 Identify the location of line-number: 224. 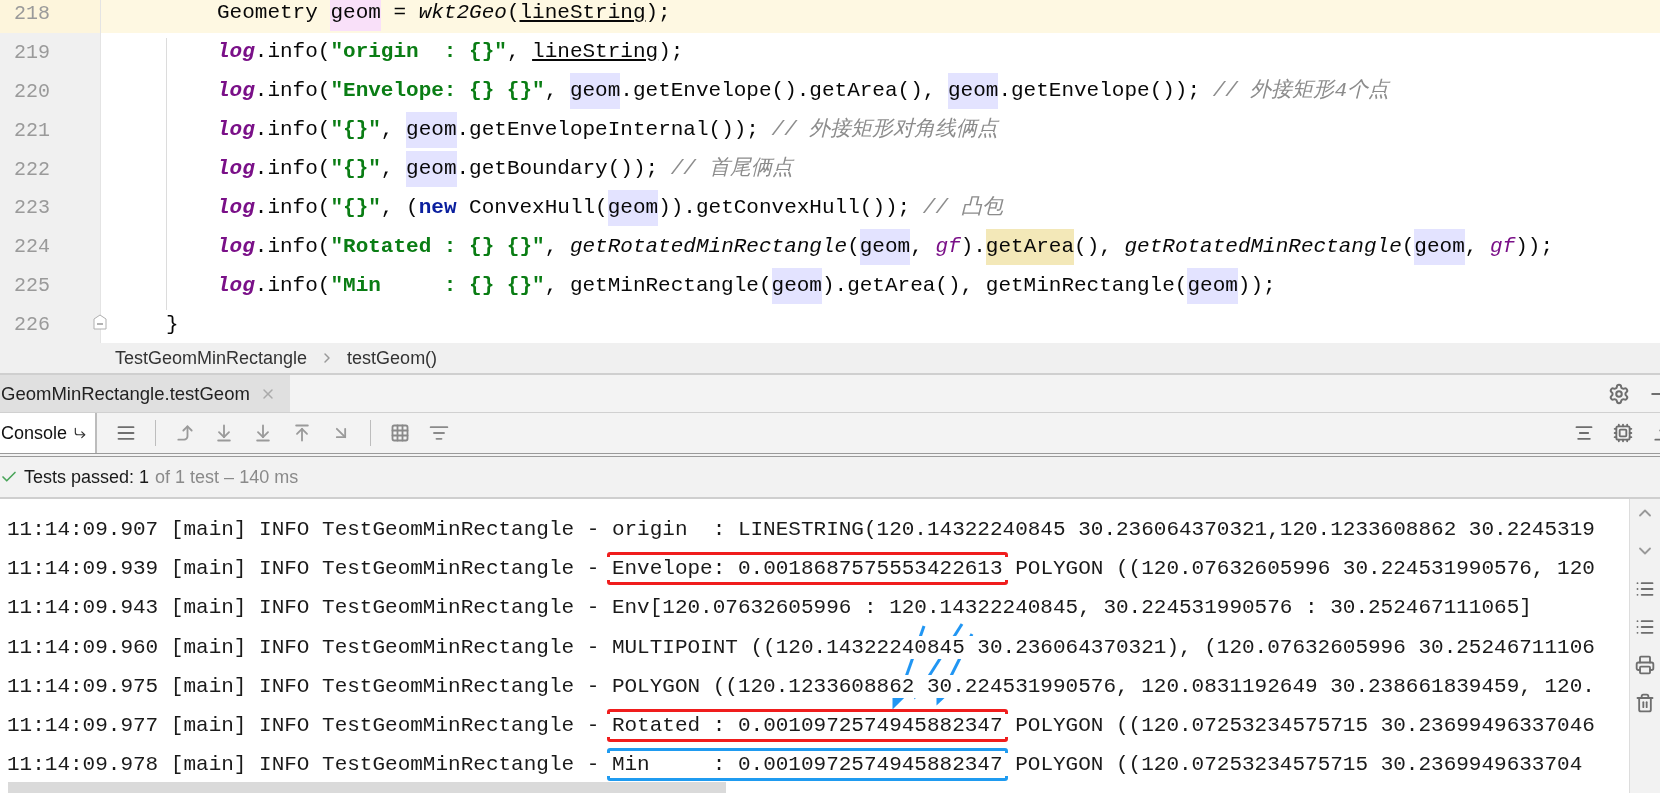
(50, 247).